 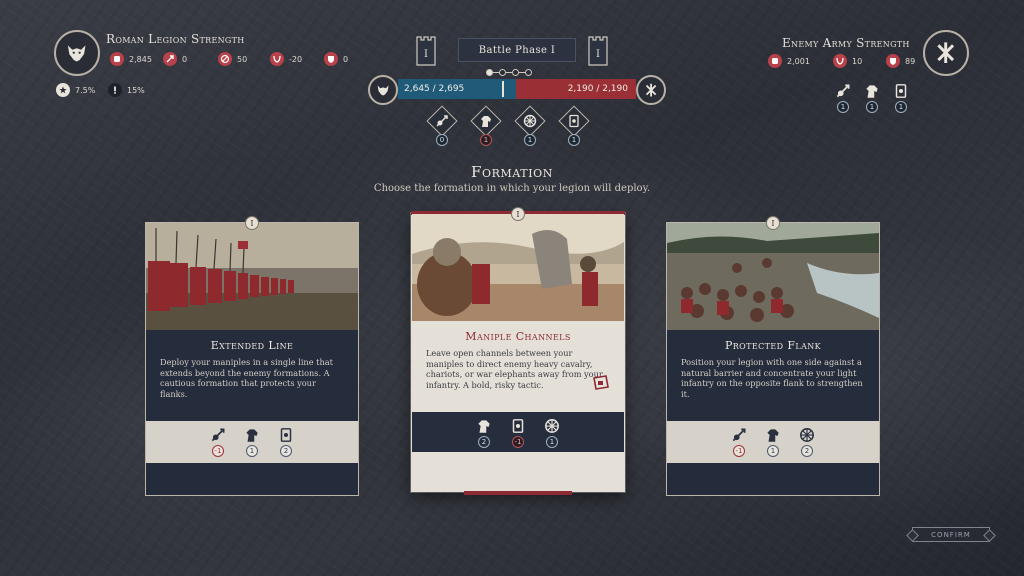 What do you see at coordinates (601, 382) in the screenshot?
I see `cursor-icon` at bounding box center [601, 382].